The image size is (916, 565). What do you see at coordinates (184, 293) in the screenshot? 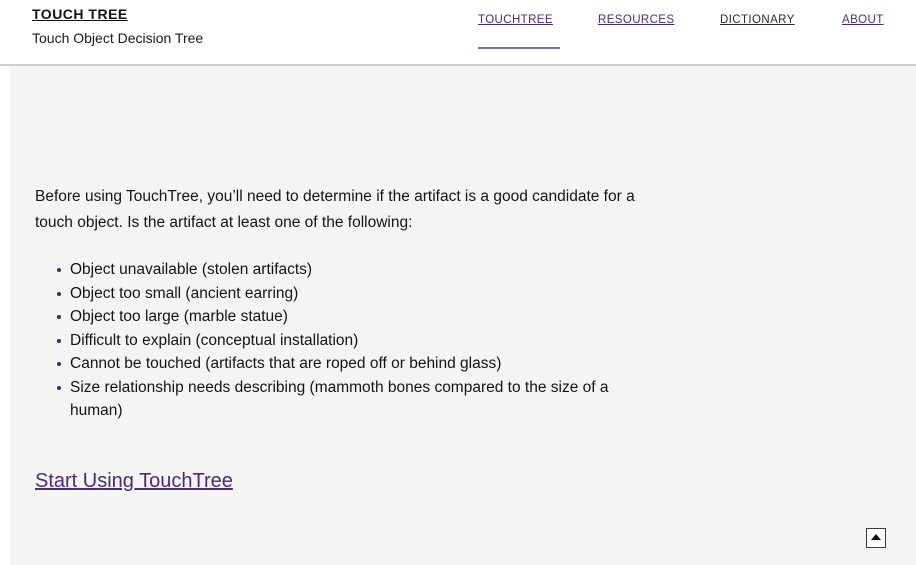
I see `list-item-text: Object too small (ancient earring)` at bounding box center [184, 293].